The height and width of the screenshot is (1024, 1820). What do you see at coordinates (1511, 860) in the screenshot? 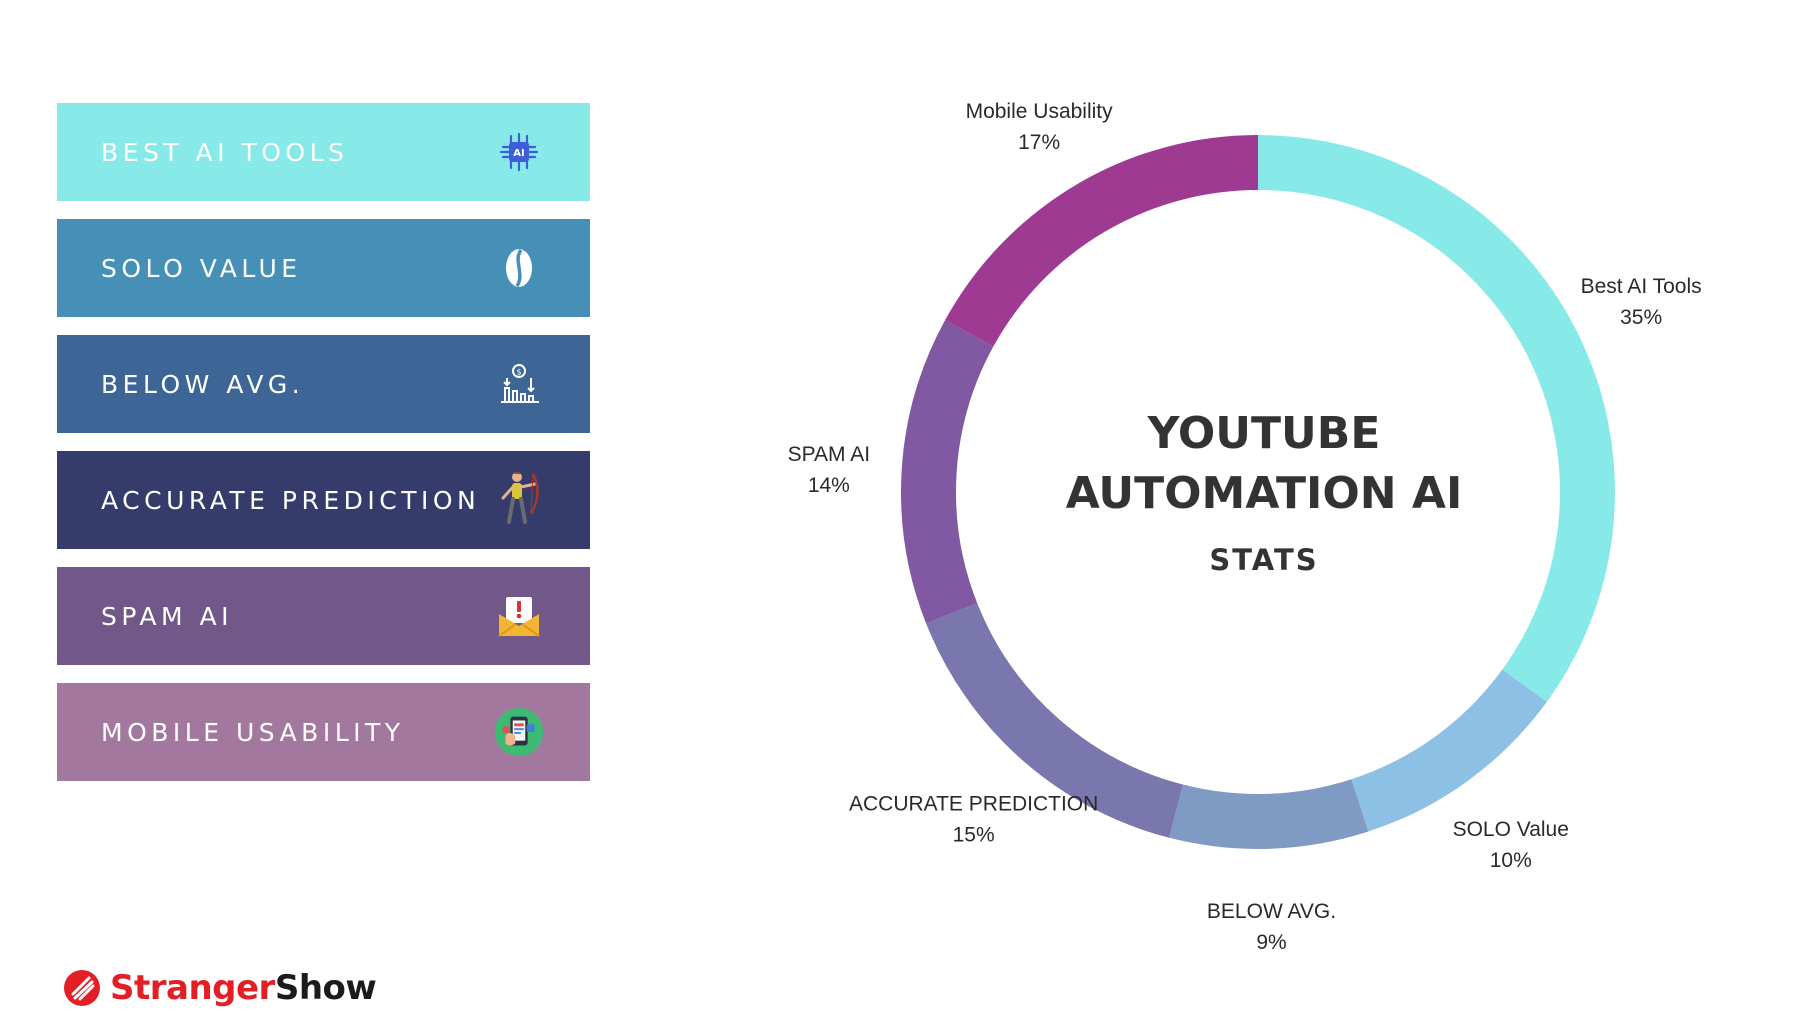
I see `slice-label-value: 10%` at bounding box center [1511, 860].